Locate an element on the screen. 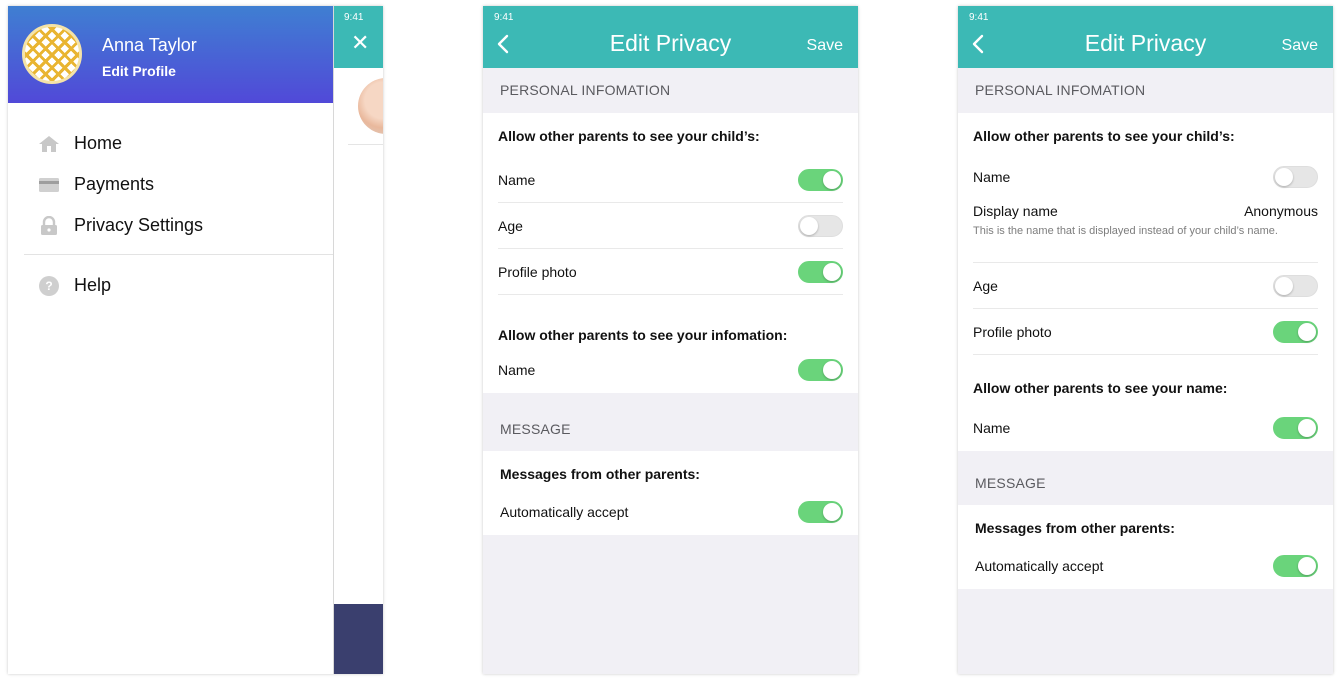 This screenshot has width=1340, height=678. home-icon is located at coordinates (49, 144).